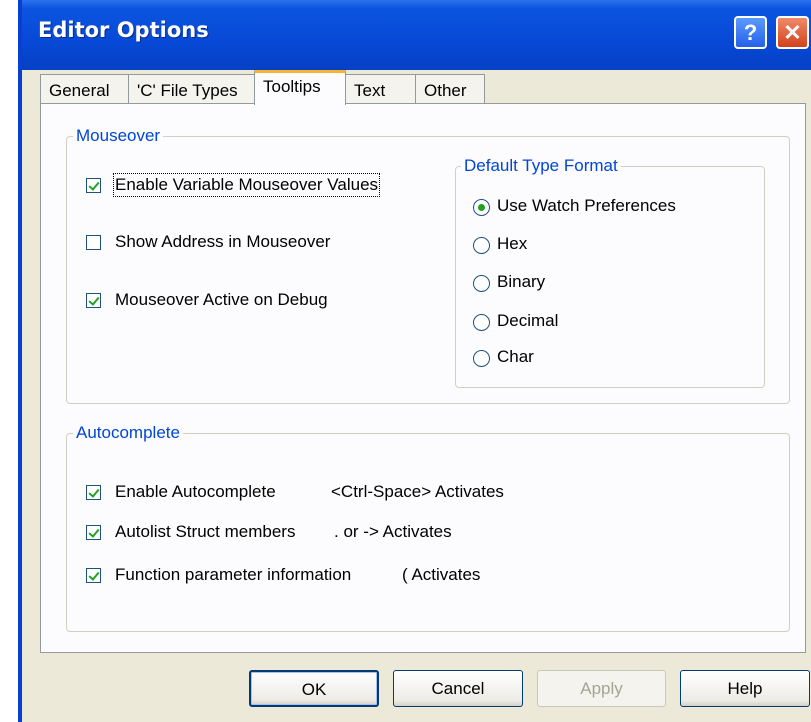 The width and height of the screenshot is (811, 722). I want to click on enable-variable-mouseover-checkbox, so click(93, 185).